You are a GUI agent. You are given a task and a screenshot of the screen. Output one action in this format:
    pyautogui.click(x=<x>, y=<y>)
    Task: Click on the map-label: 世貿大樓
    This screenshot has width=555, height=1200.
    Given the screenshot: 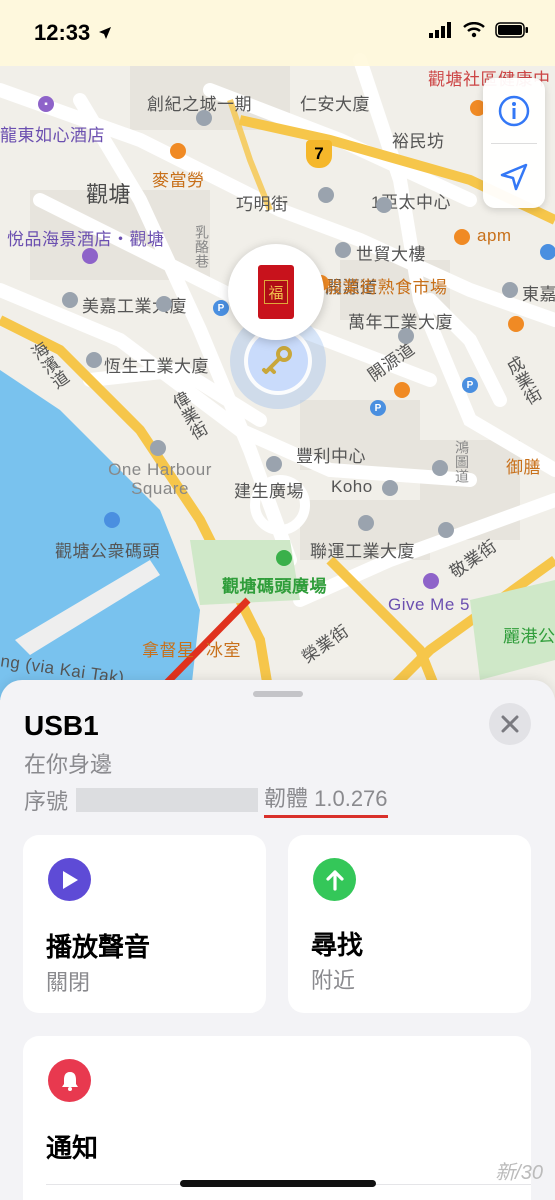 What is the action you would take?
    pyautogui.click(x=391, y=254)
    